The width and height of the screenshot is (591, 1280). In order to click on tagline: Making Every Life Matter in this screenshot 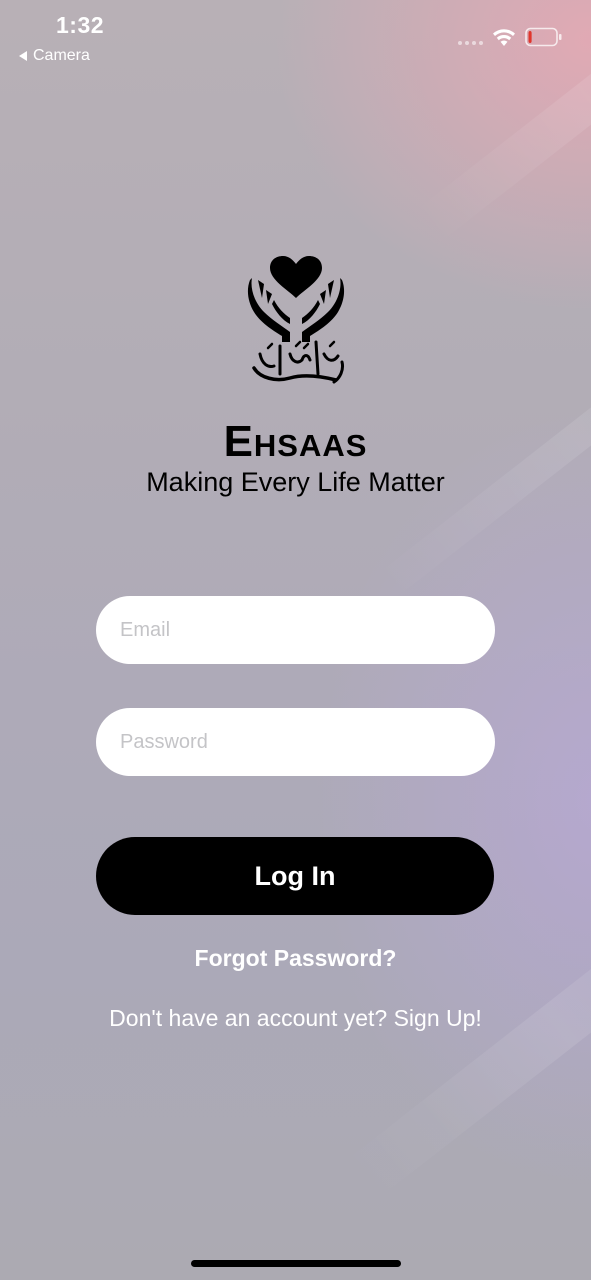, I will do `click(295, 482)`.